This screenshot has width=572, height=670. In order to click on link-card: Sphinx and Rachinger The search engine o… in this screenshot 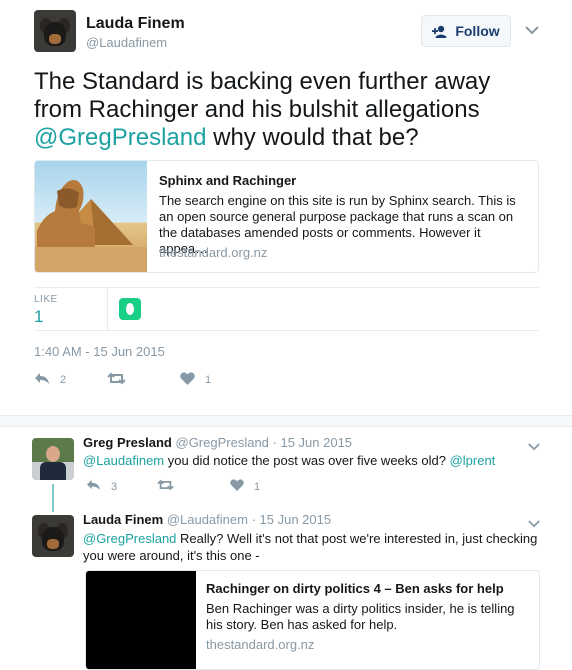, I will do `click(286, 216)`.